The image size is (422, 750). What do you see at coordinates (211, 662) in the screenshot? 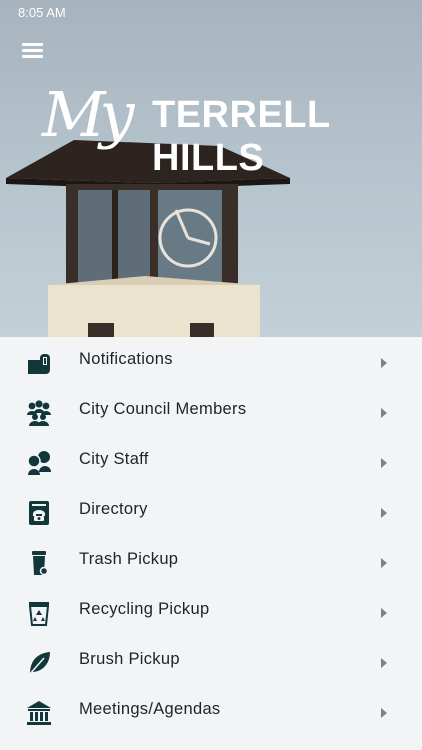
I see `menu-item-brush-pickup: Brush Pickup` at bounding box center [211, 662].